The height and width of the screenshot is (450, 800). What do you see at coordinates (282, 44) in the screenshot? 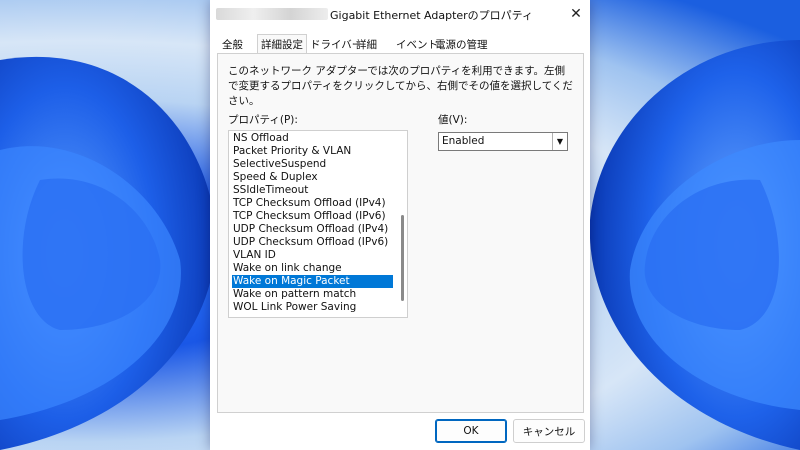
I see `tab-advanced: 詳細設定` at bounding box center [282, 44].